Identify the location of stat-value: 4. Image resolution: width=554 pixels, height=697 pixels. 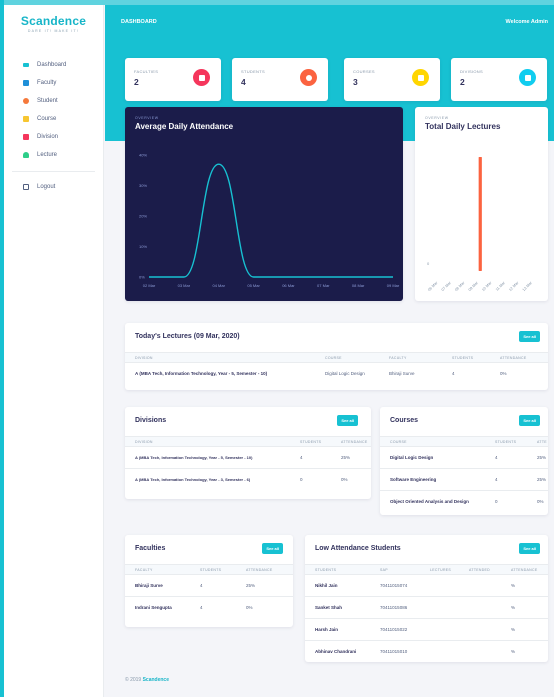
(243, 82).